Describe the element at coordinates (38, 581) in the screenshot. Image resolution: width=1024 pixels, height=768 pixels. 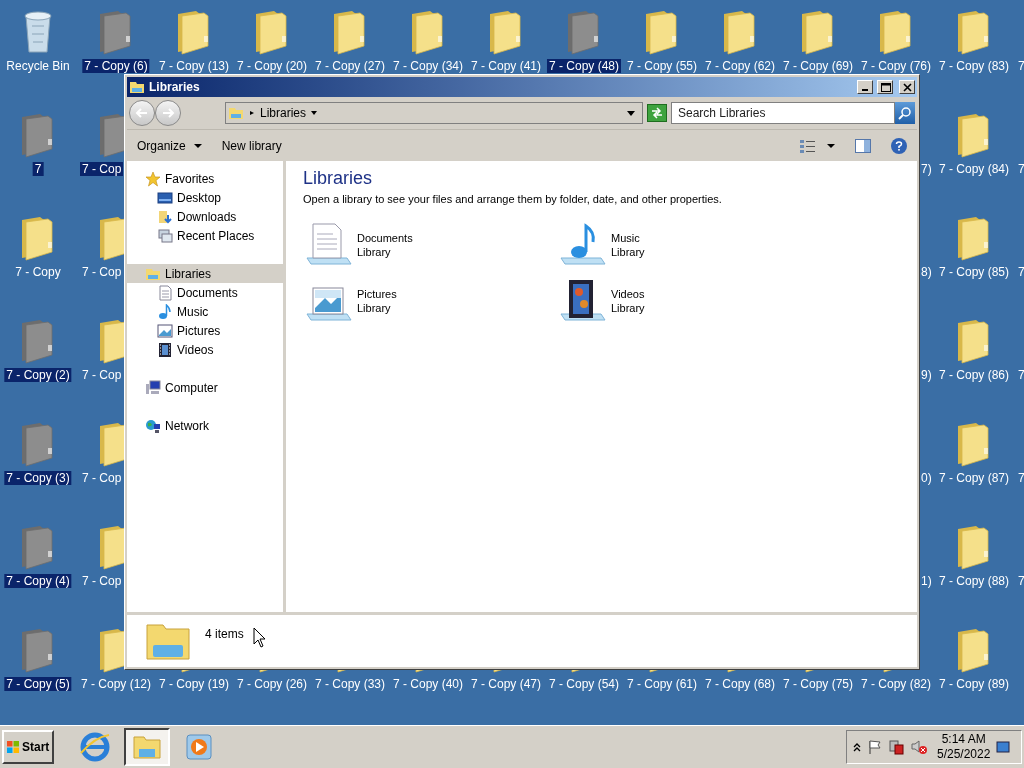
I see `icon-label: 7 - Copy (4)` at that location.